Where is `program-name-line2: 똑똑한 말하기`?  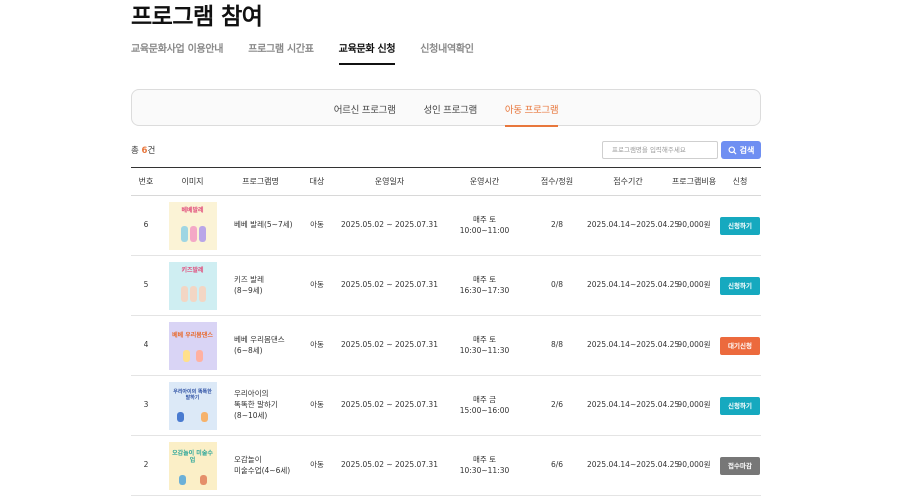 program-name-line2: 똑똑한 말하기 is located at coordinates (256, 405).